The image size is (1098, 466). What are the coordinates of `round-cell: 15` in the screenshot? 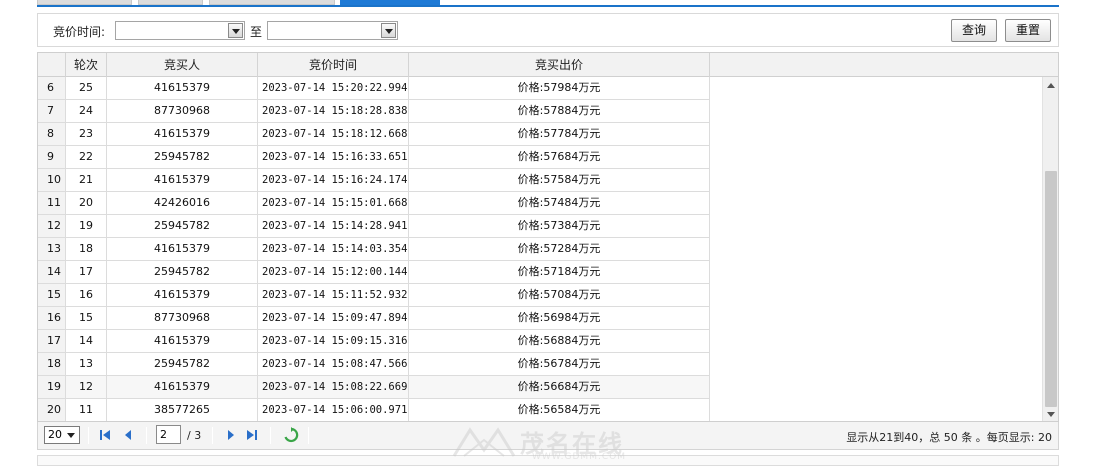 It's located at (86, 318).